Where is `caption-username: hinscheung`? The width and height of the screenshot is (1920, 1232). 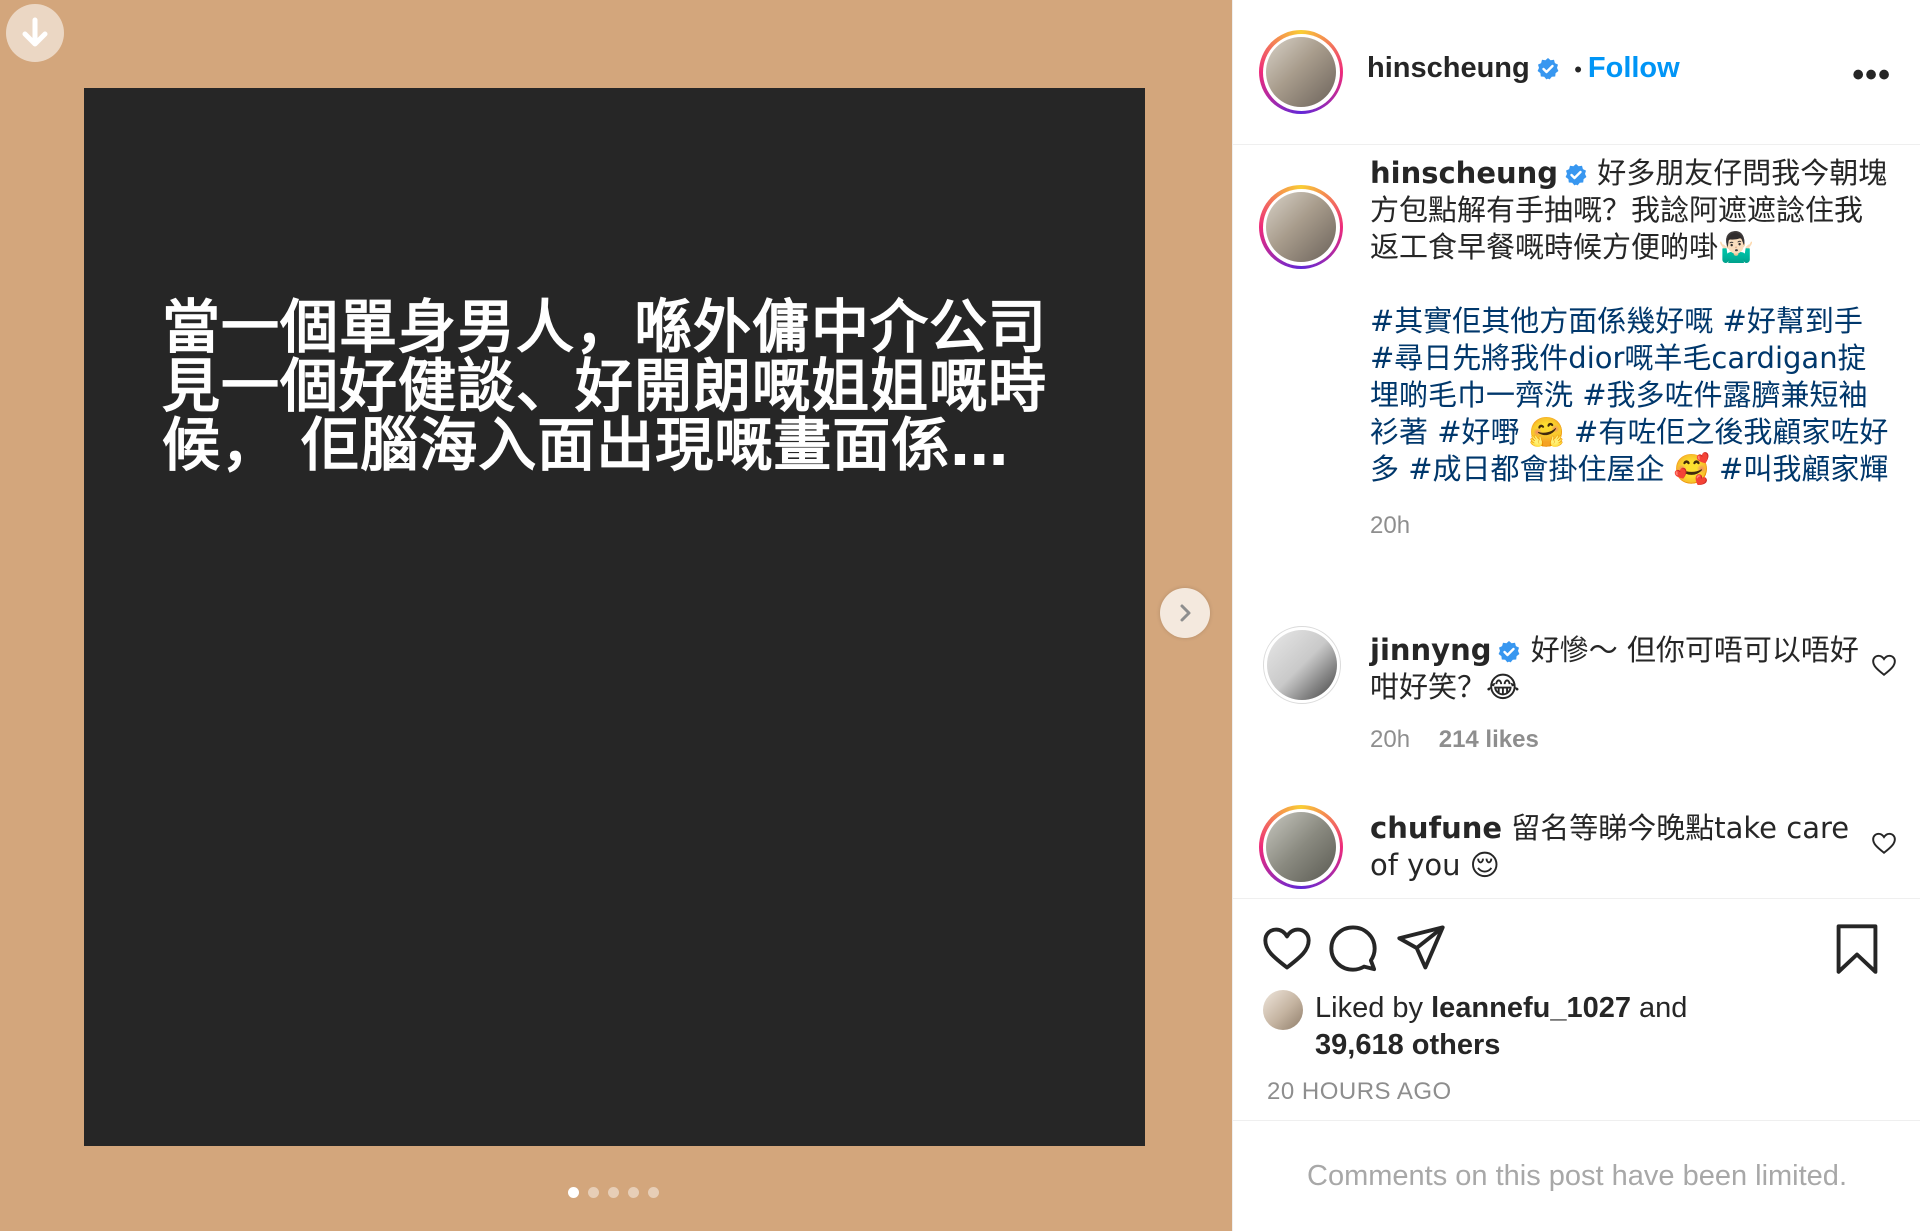
caption-username: hinscheung is located at coordinates (1464, 173).